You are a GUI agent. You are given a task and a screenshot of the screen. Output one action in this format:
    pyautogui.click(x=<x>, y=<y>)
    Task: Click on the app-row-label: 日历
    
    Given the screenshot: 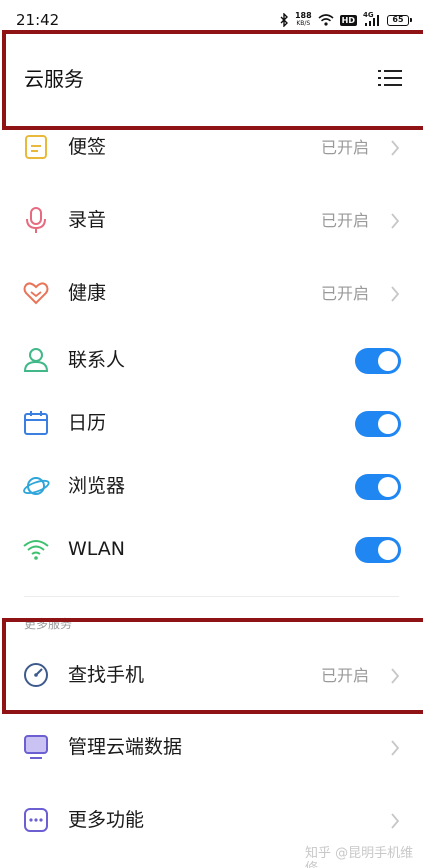 What is the action you would take?
    pyautogui.click(x=87, y=423)
    